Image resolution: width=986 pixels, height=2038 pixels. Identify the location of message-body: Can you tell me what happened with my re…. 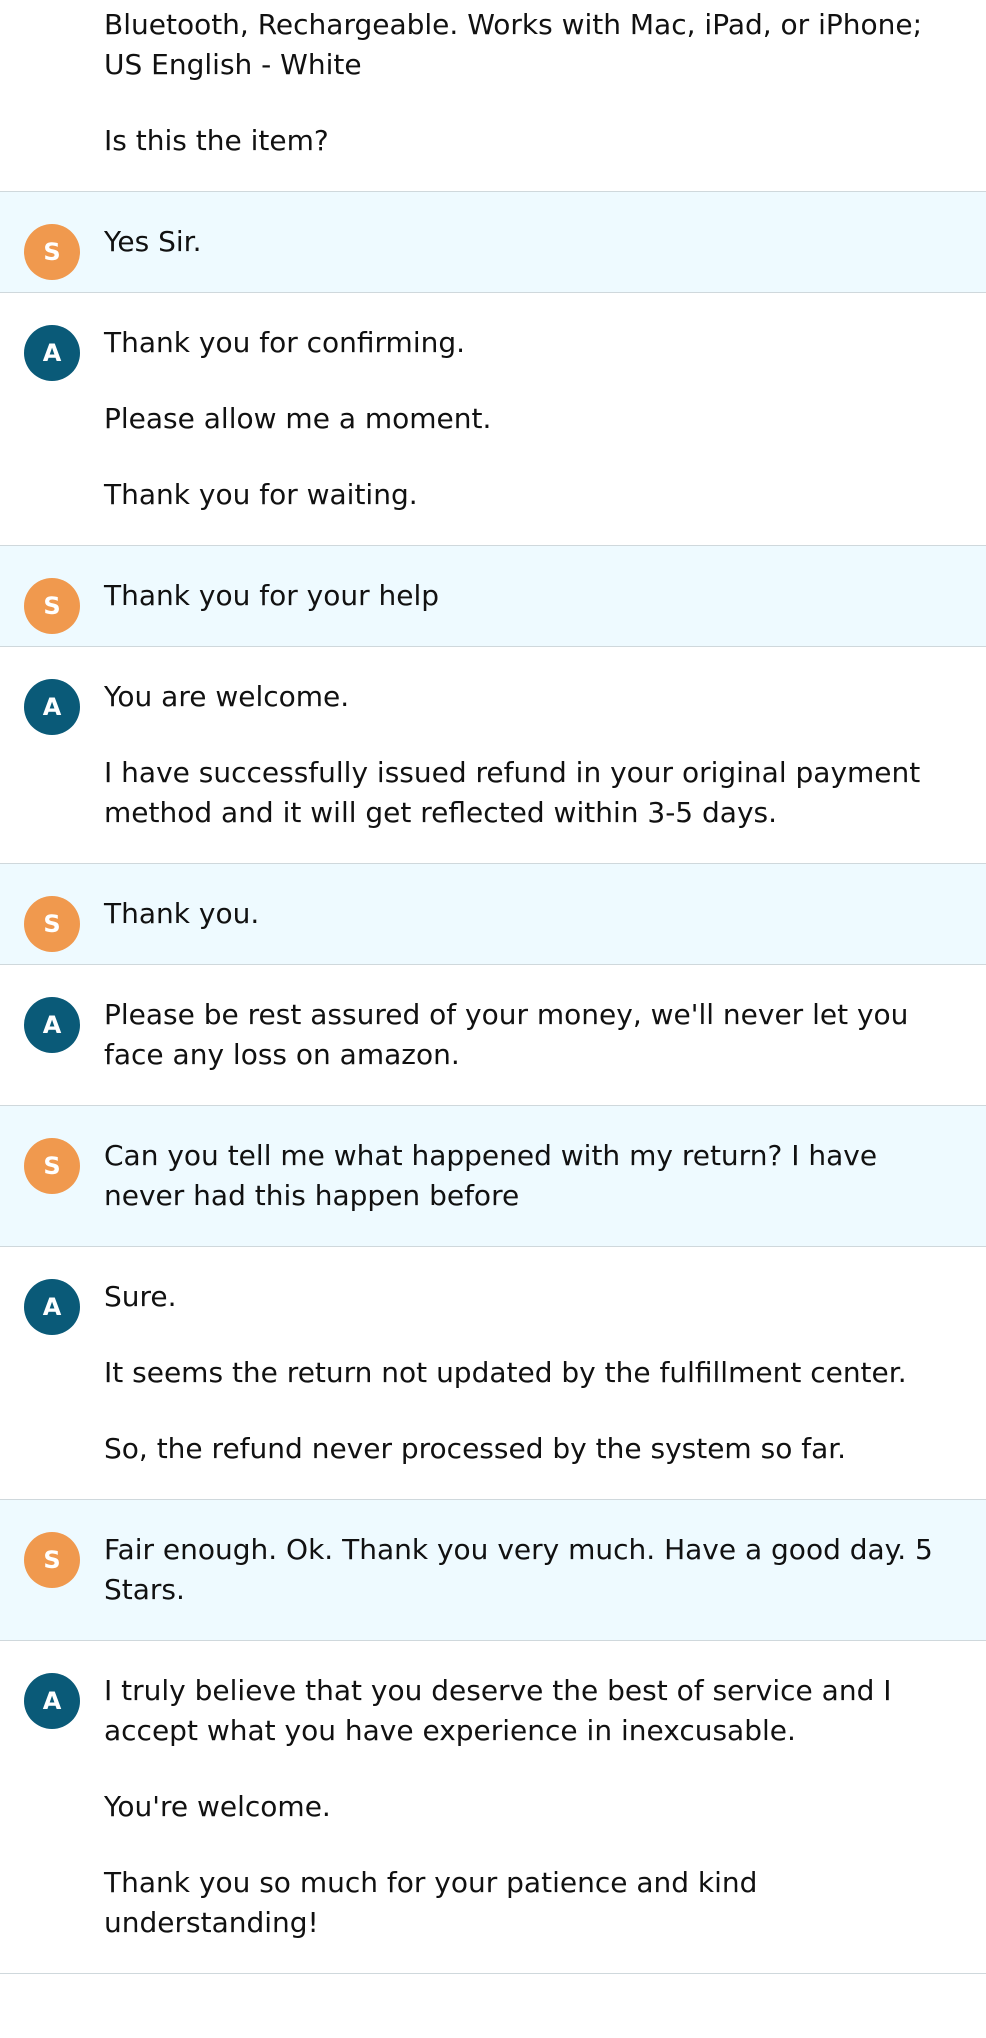
(530, 1176).